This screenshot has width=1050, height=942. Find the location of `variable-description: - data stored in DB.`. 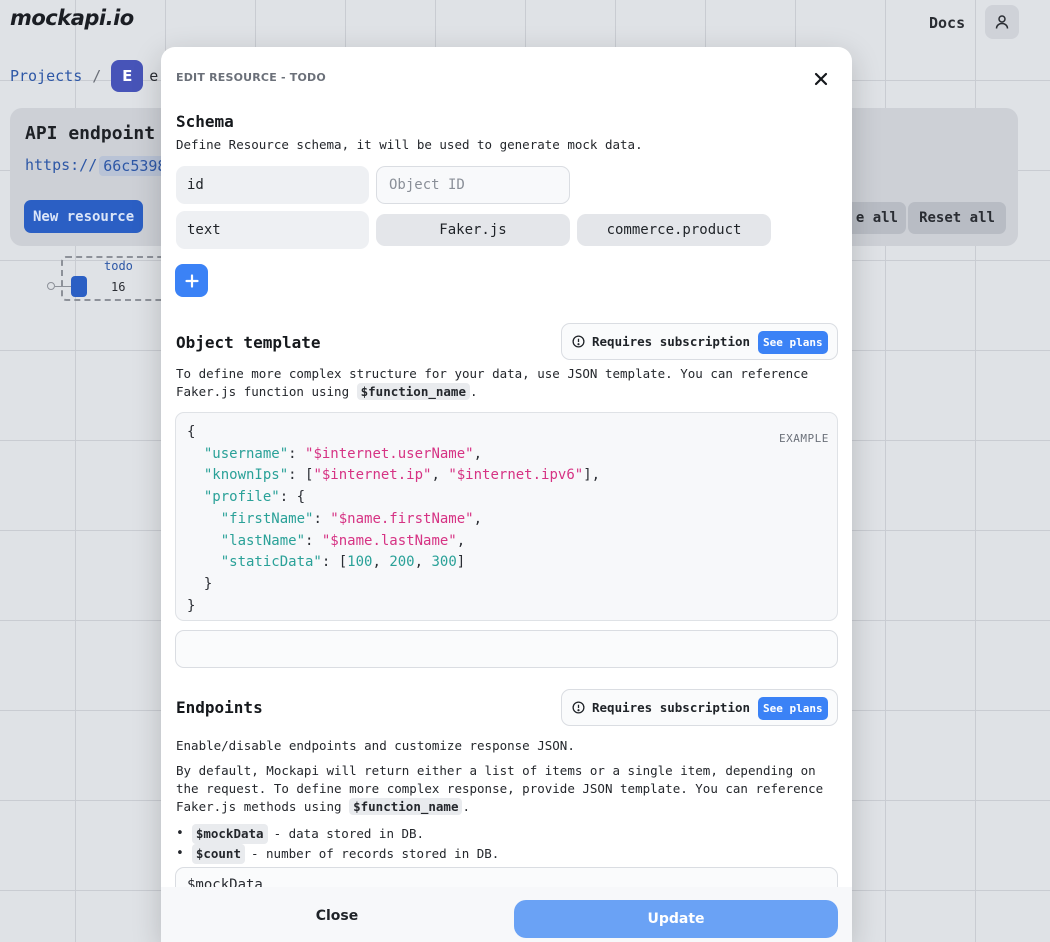

variable-description: - data stored in DB. is located at coordinates (349, 833).